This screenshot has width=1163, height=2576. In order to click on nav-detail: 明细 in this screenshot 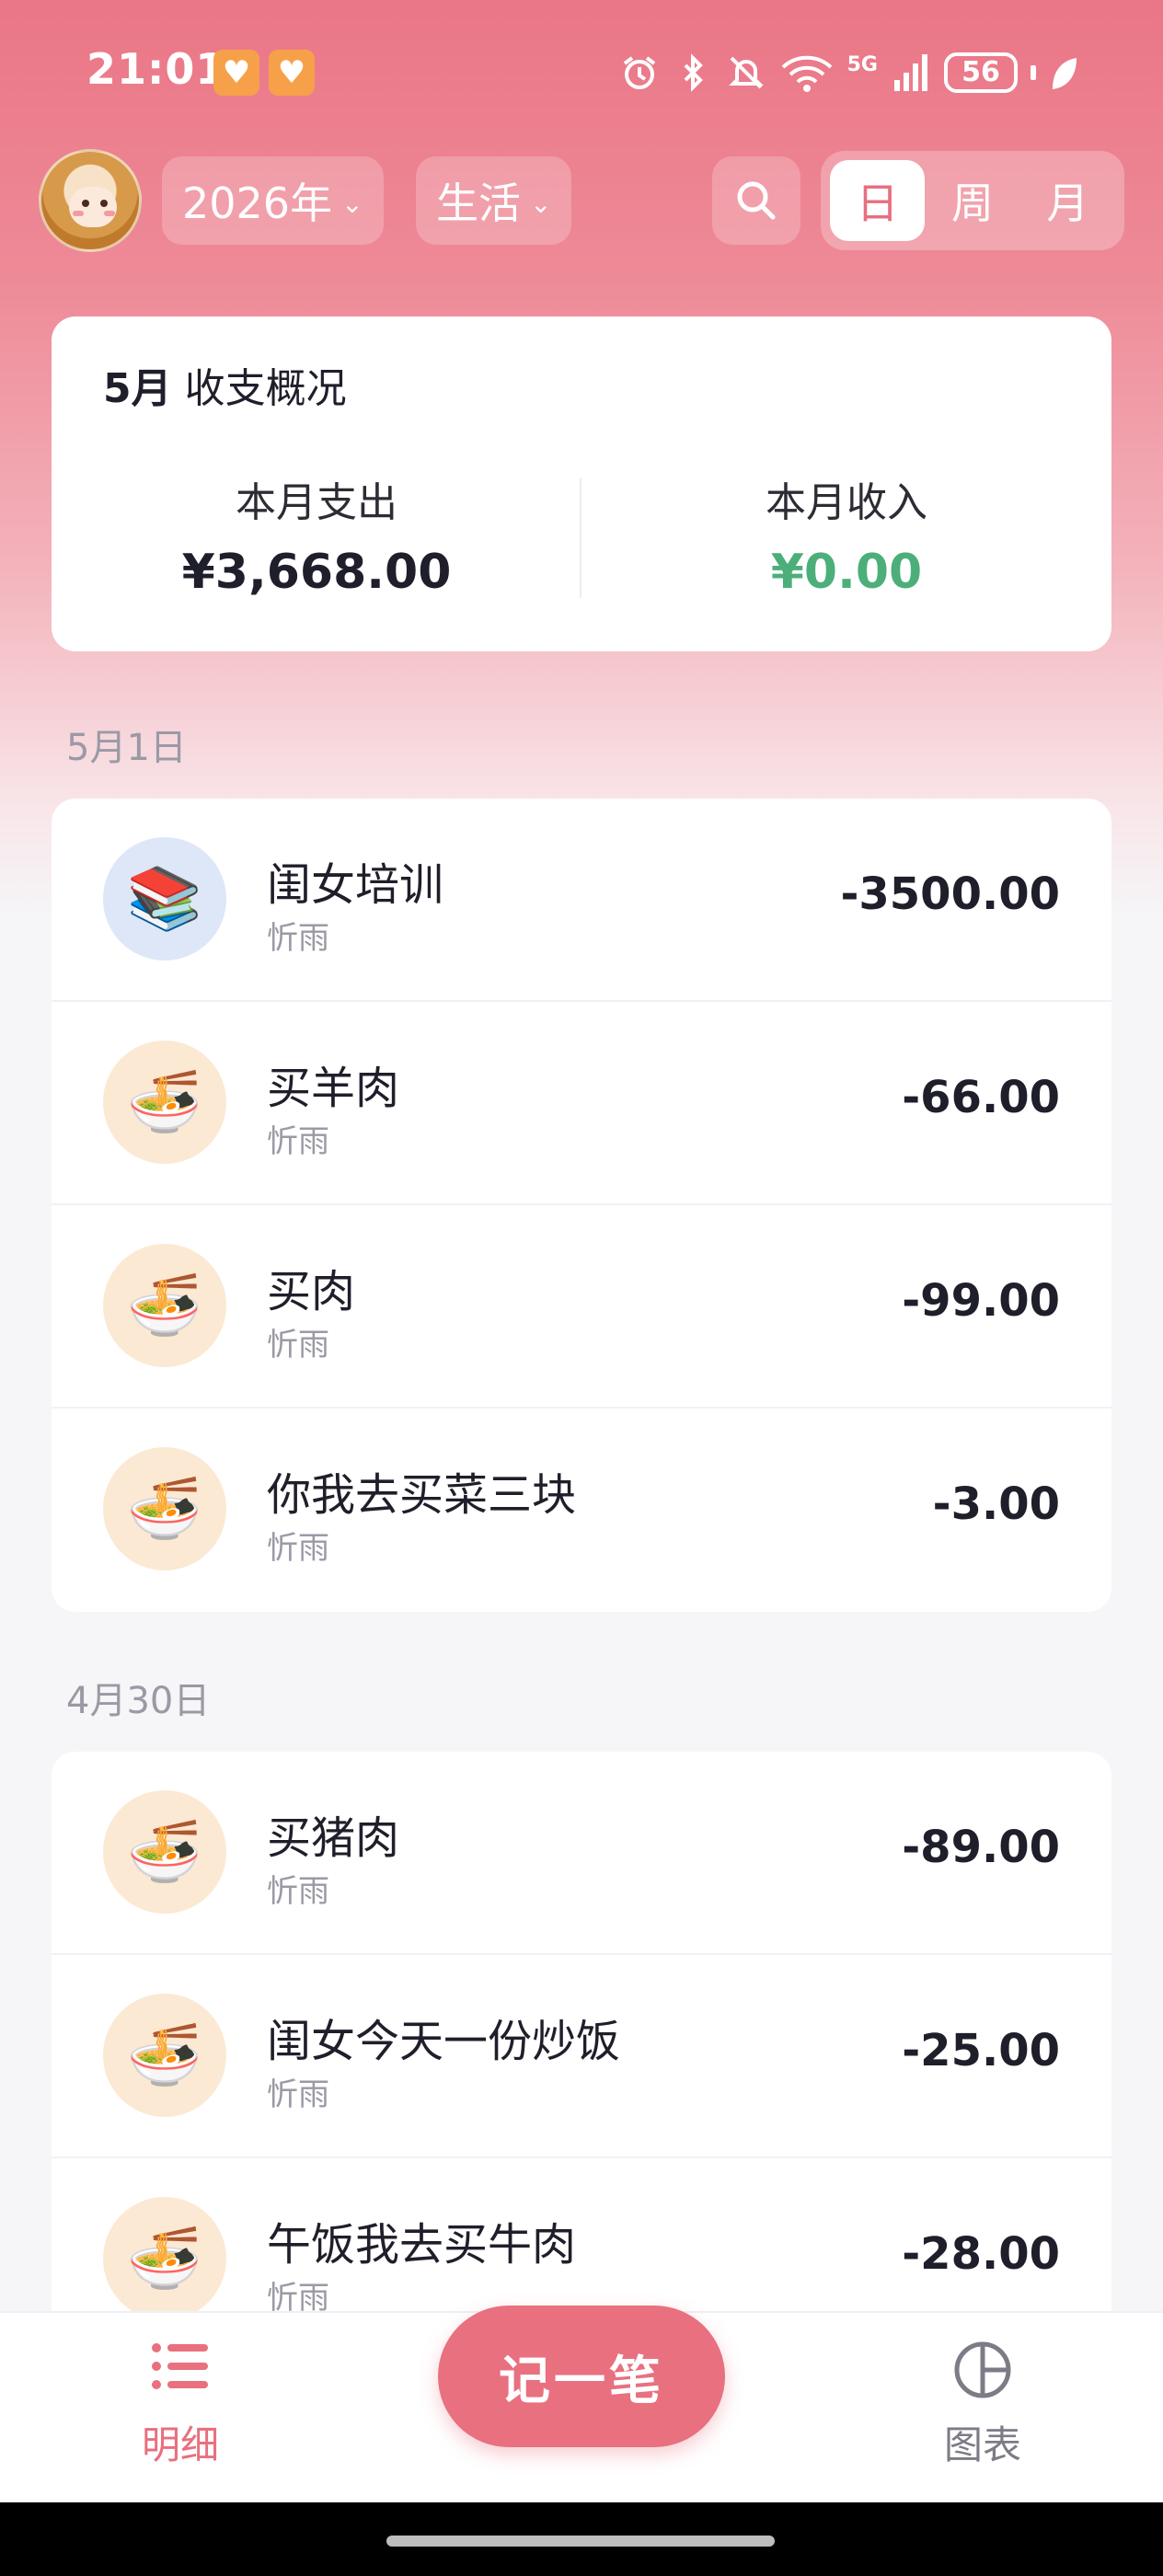, I will do `click(180, 2405)`.